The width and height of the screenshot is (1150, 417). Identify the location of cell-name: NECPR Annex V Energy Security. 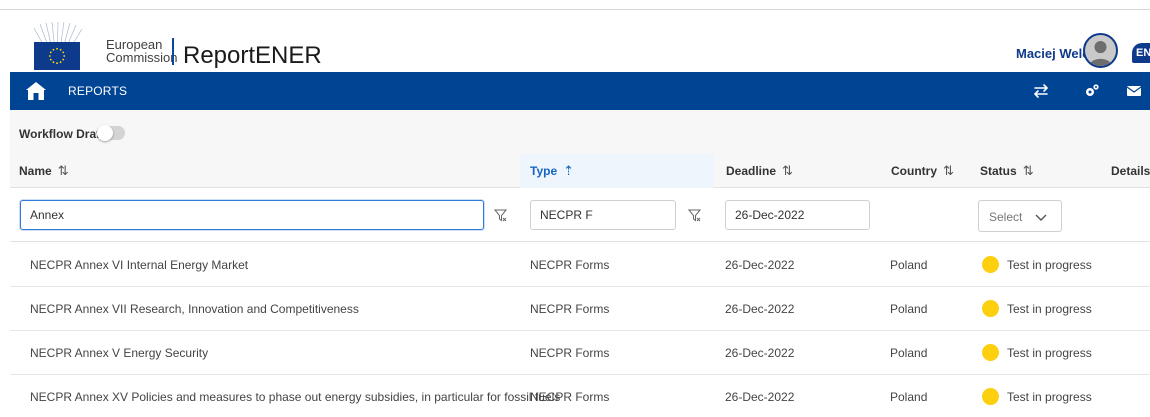
(119, 353).